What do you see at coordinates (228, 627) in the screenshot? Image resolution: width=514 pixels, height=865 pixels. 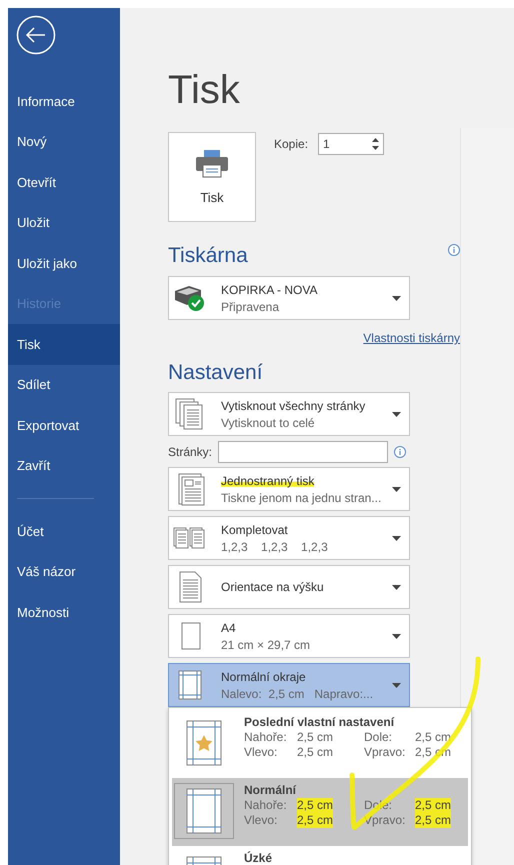 I see `option-title: A4` at bounding box center [228, 627].